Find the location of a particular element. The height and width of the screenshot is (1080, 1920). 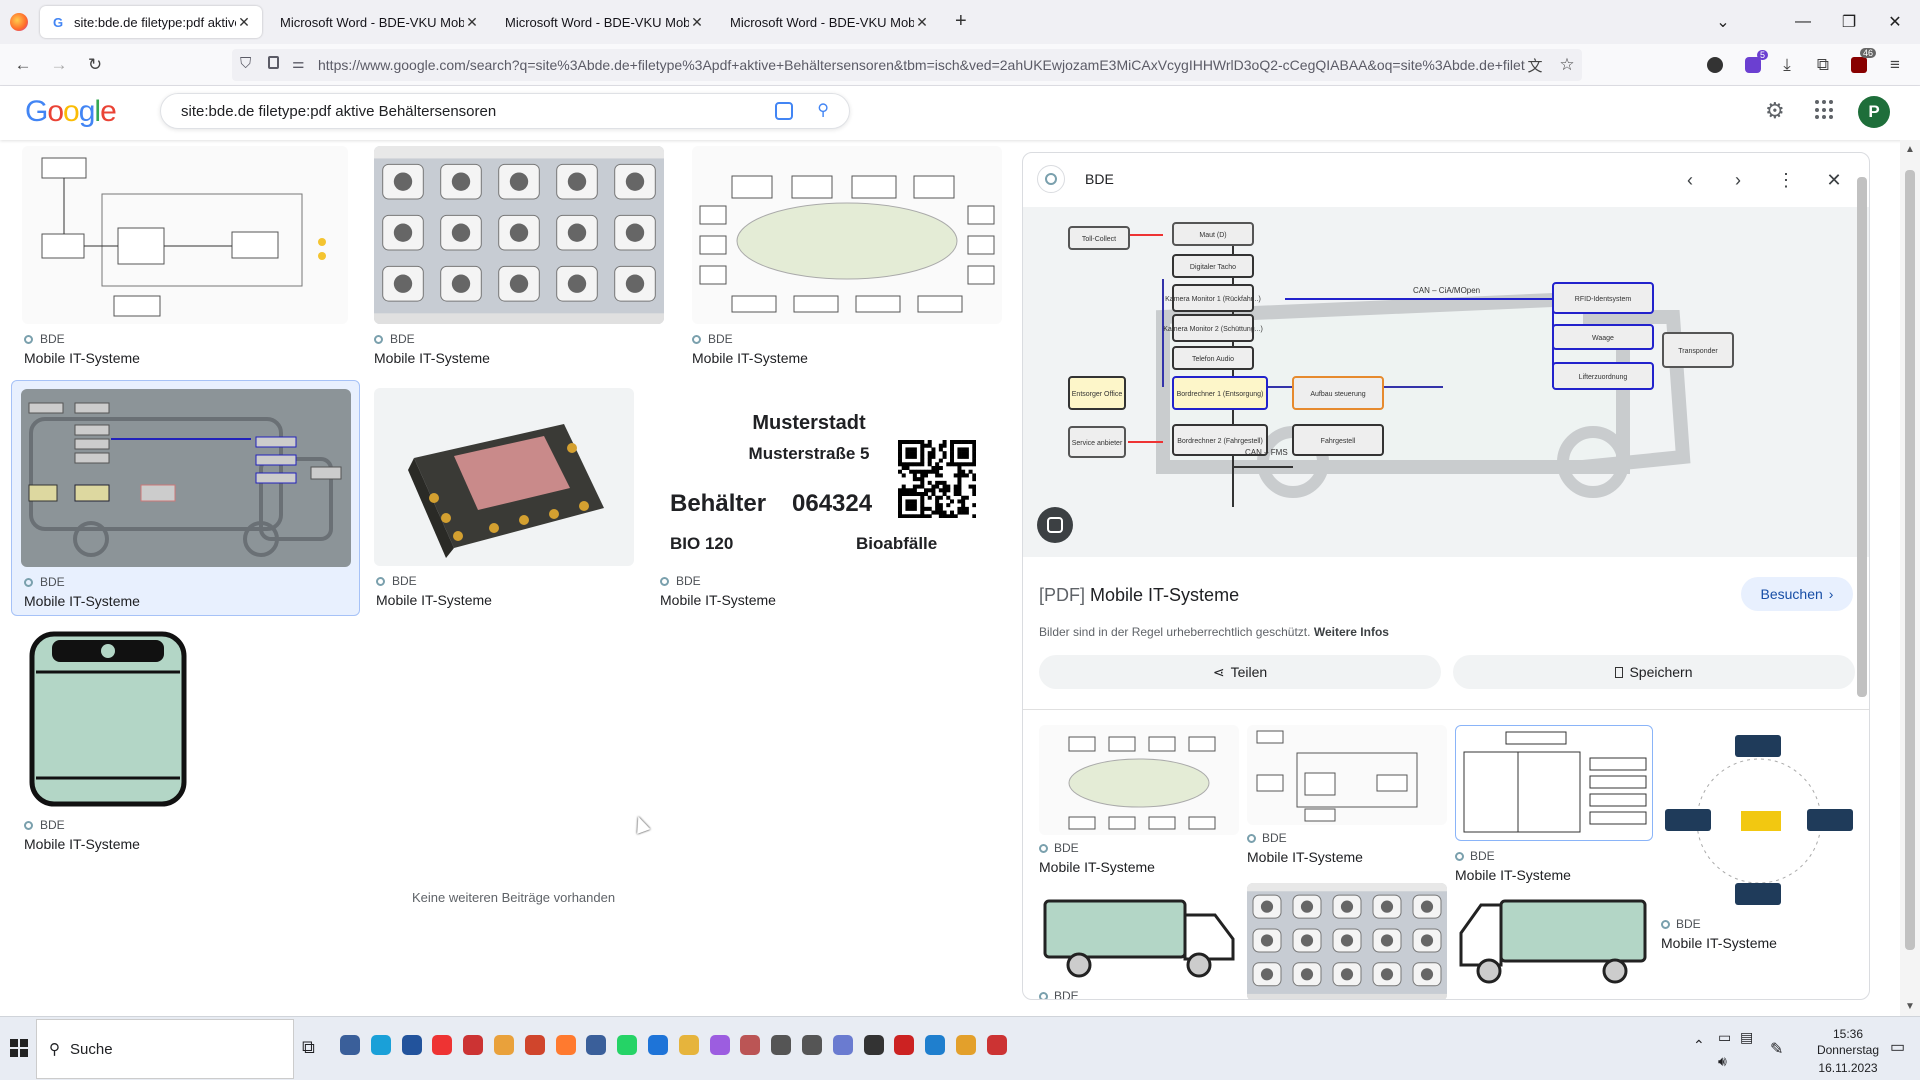

github-desktop-icon is located at coordinates (411, 1045).